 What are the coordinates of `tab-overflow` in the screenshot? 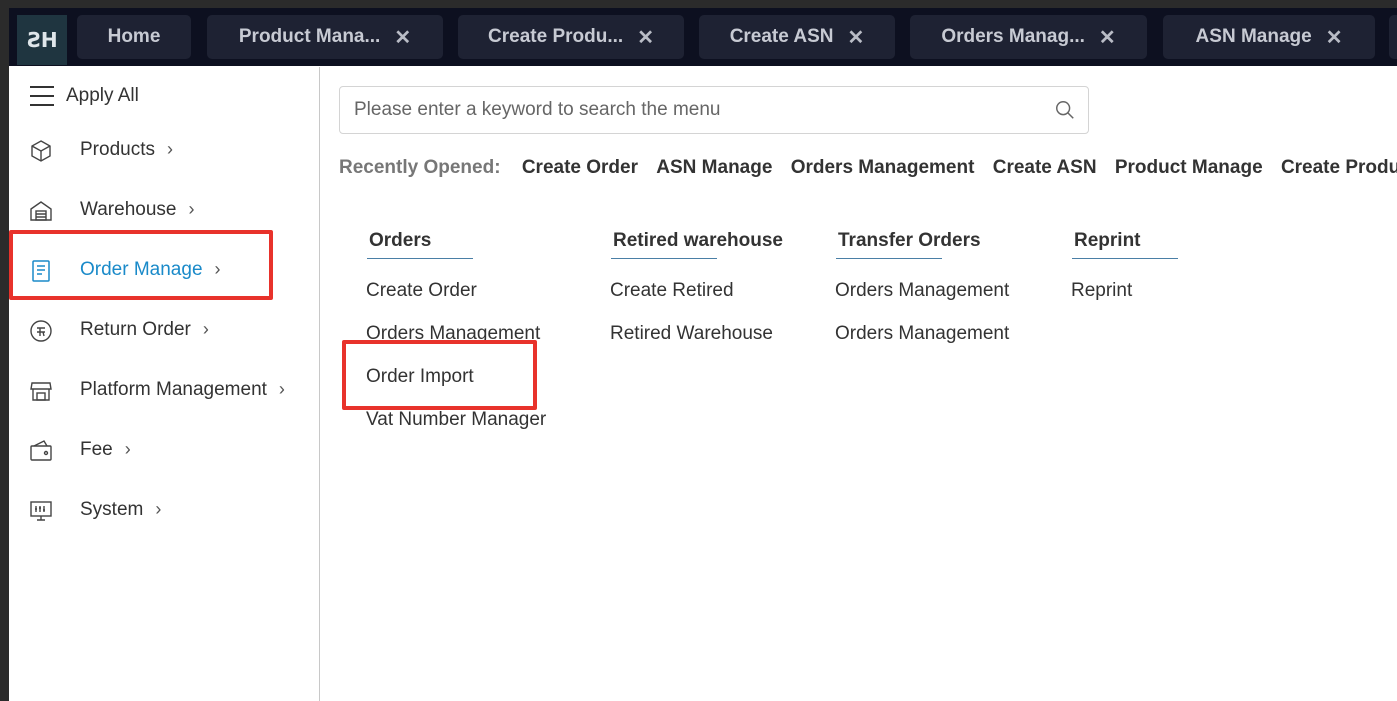 It's located at (1393, 37).